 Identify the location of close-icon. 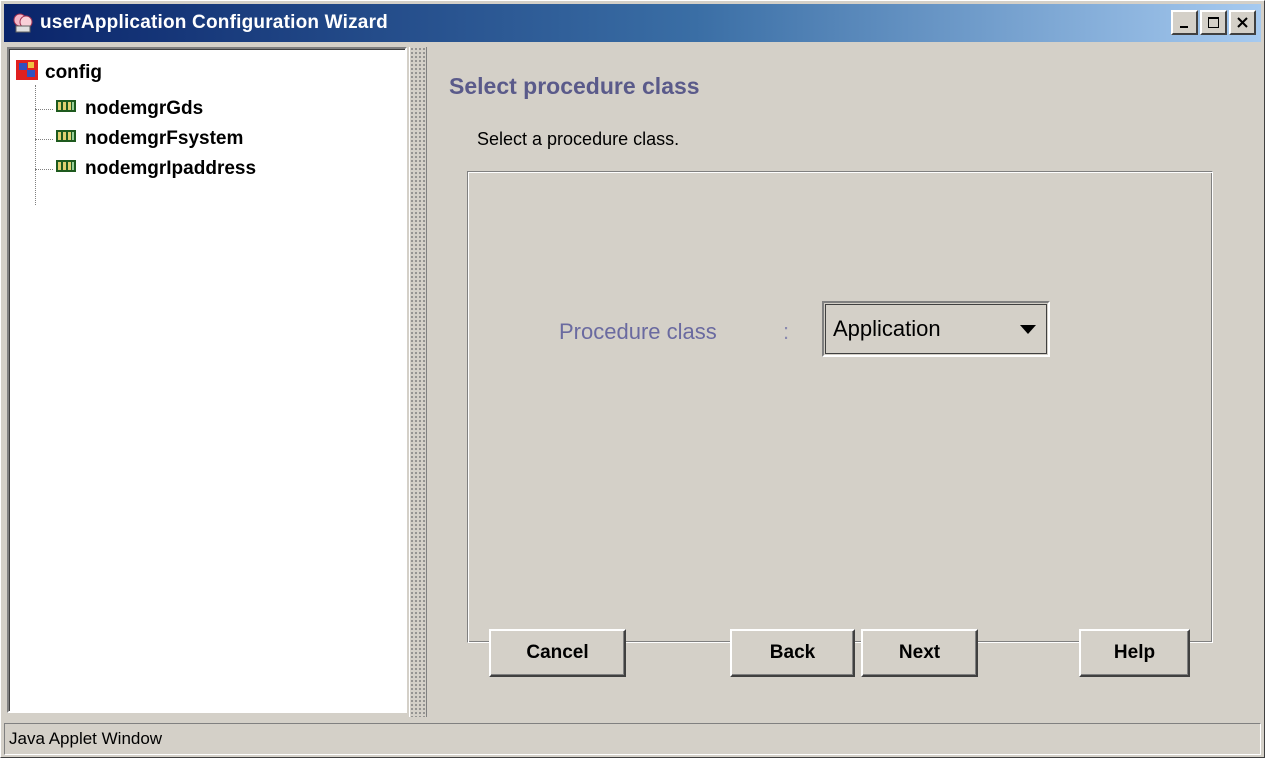
(1242, 22).